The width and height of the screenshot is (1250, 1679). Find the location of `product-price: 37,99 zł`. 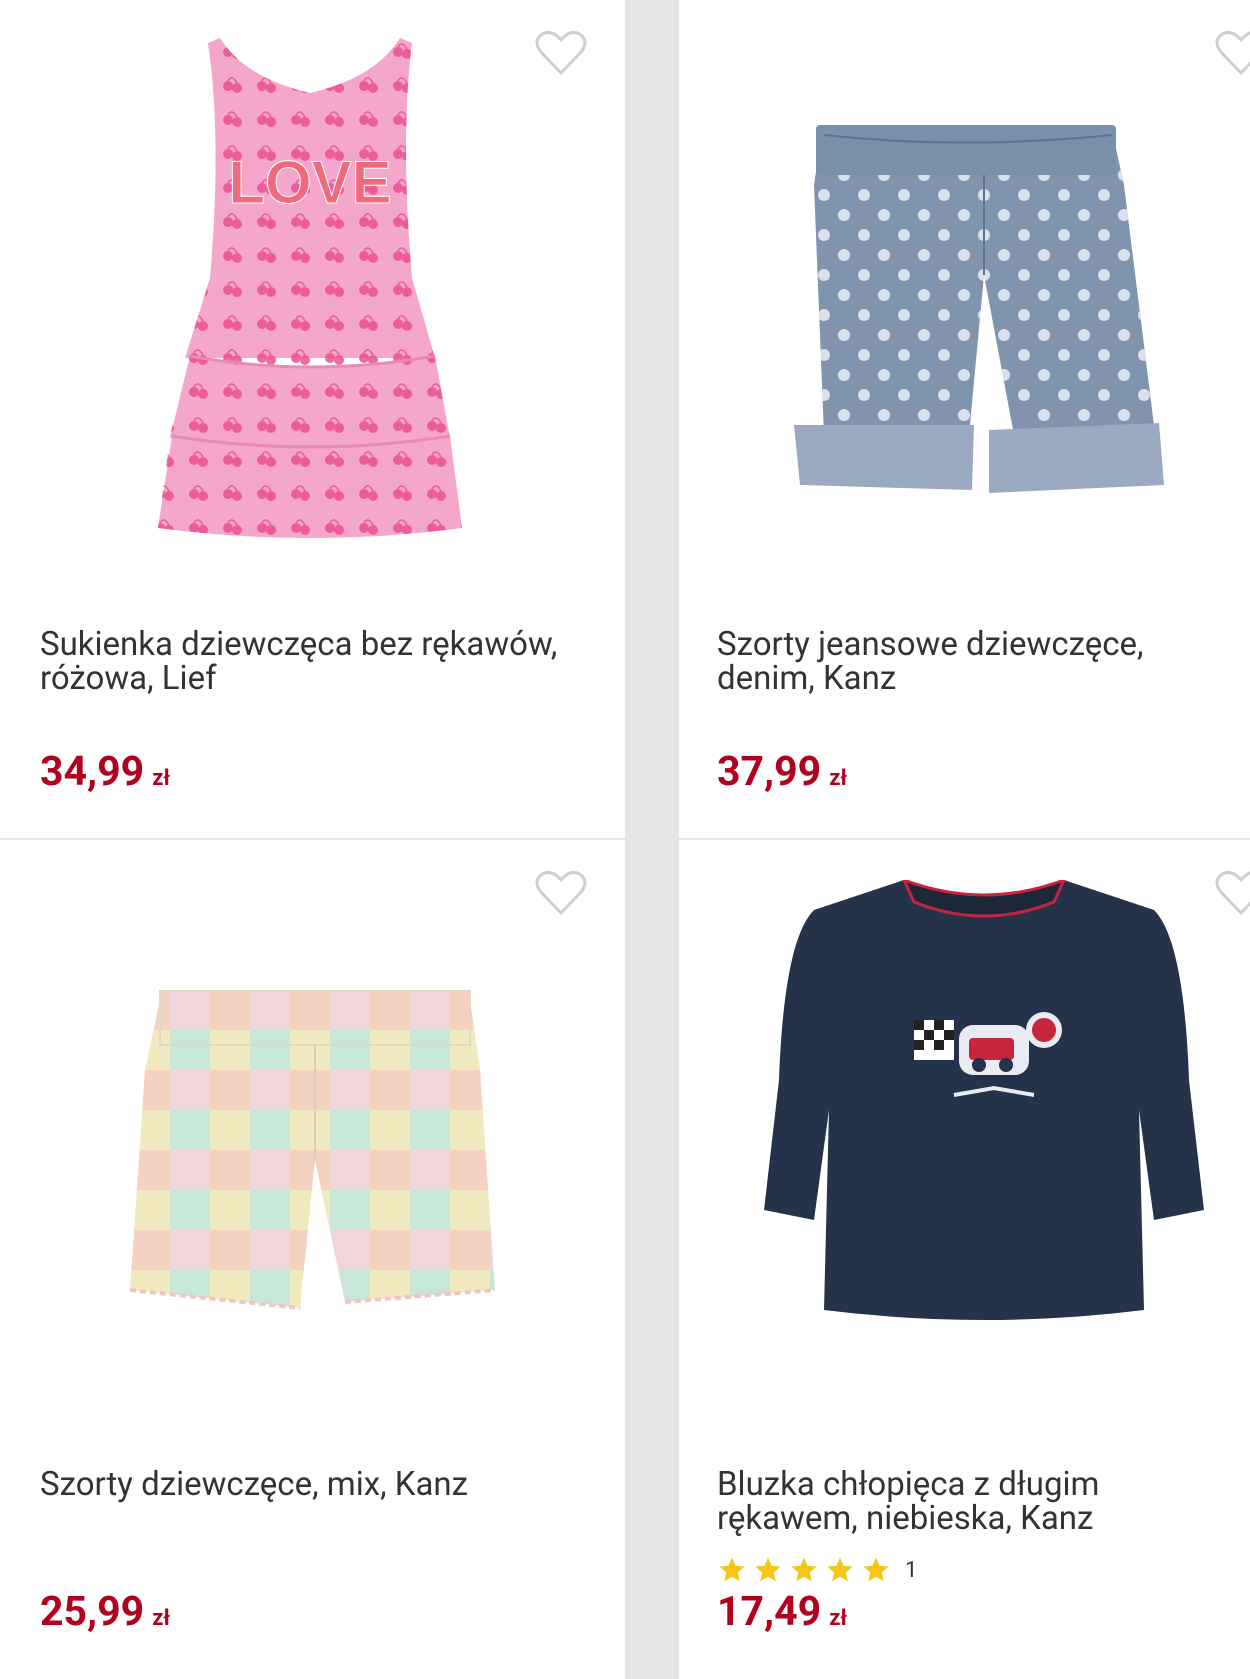

product-price: 37,99 zł is located at coordinates (782, 772).